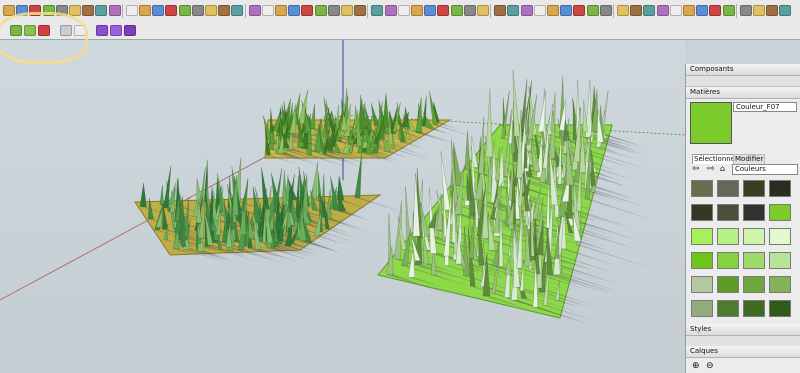 This screenshot has width=800, height=373. I want to click on share-model-icon, so click(702, 10).